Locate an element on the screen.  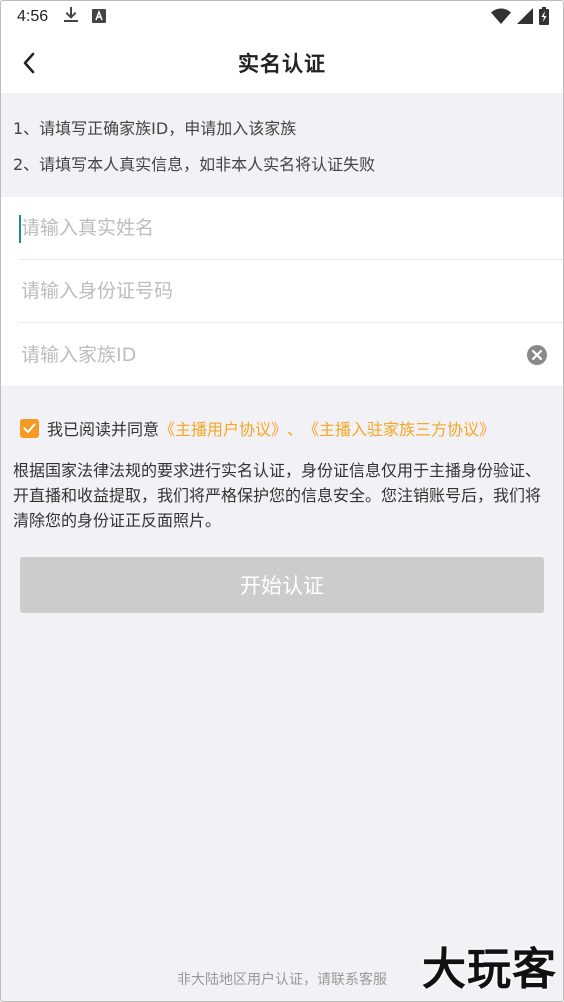
text-caret is located at coordinates (20, 229).